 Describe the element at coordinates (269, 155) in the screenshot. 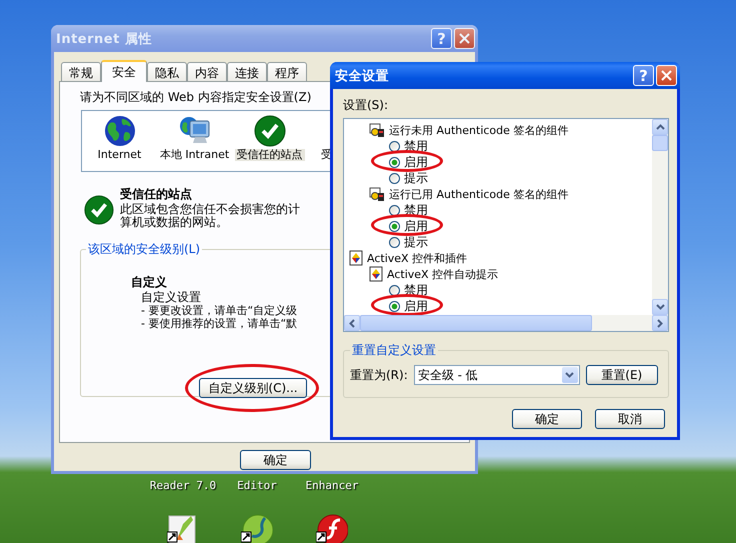

I see `zone-item: 受信任的站点` at that location.